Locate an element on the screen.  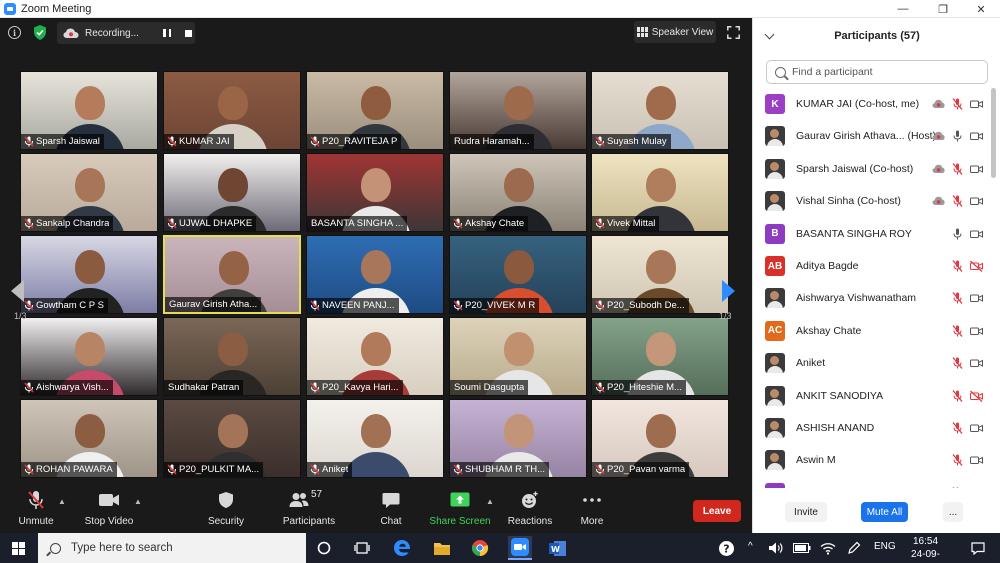
participant-row: Aswin M is located at coordinates (873, 460).